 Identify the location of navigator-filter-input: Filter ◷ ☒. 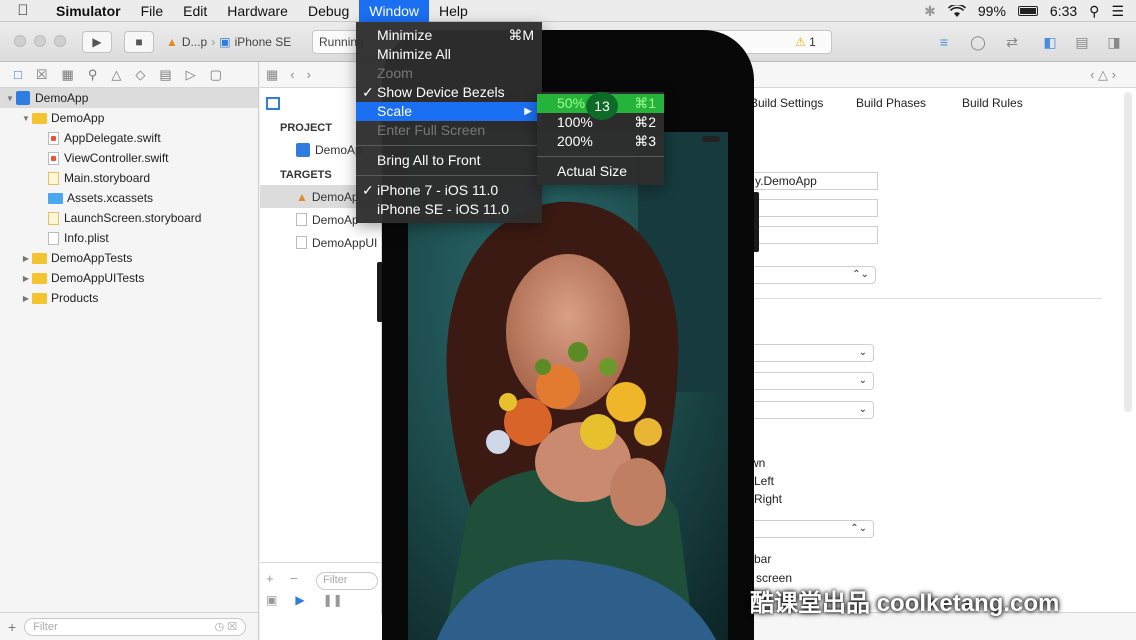
(135, 626).